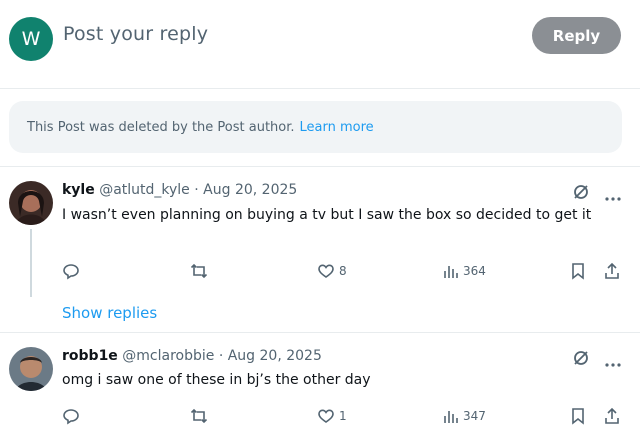 This screenshot has height=432, width=640. I want to click on show-replies-link: Show replies, so click(109, 313).